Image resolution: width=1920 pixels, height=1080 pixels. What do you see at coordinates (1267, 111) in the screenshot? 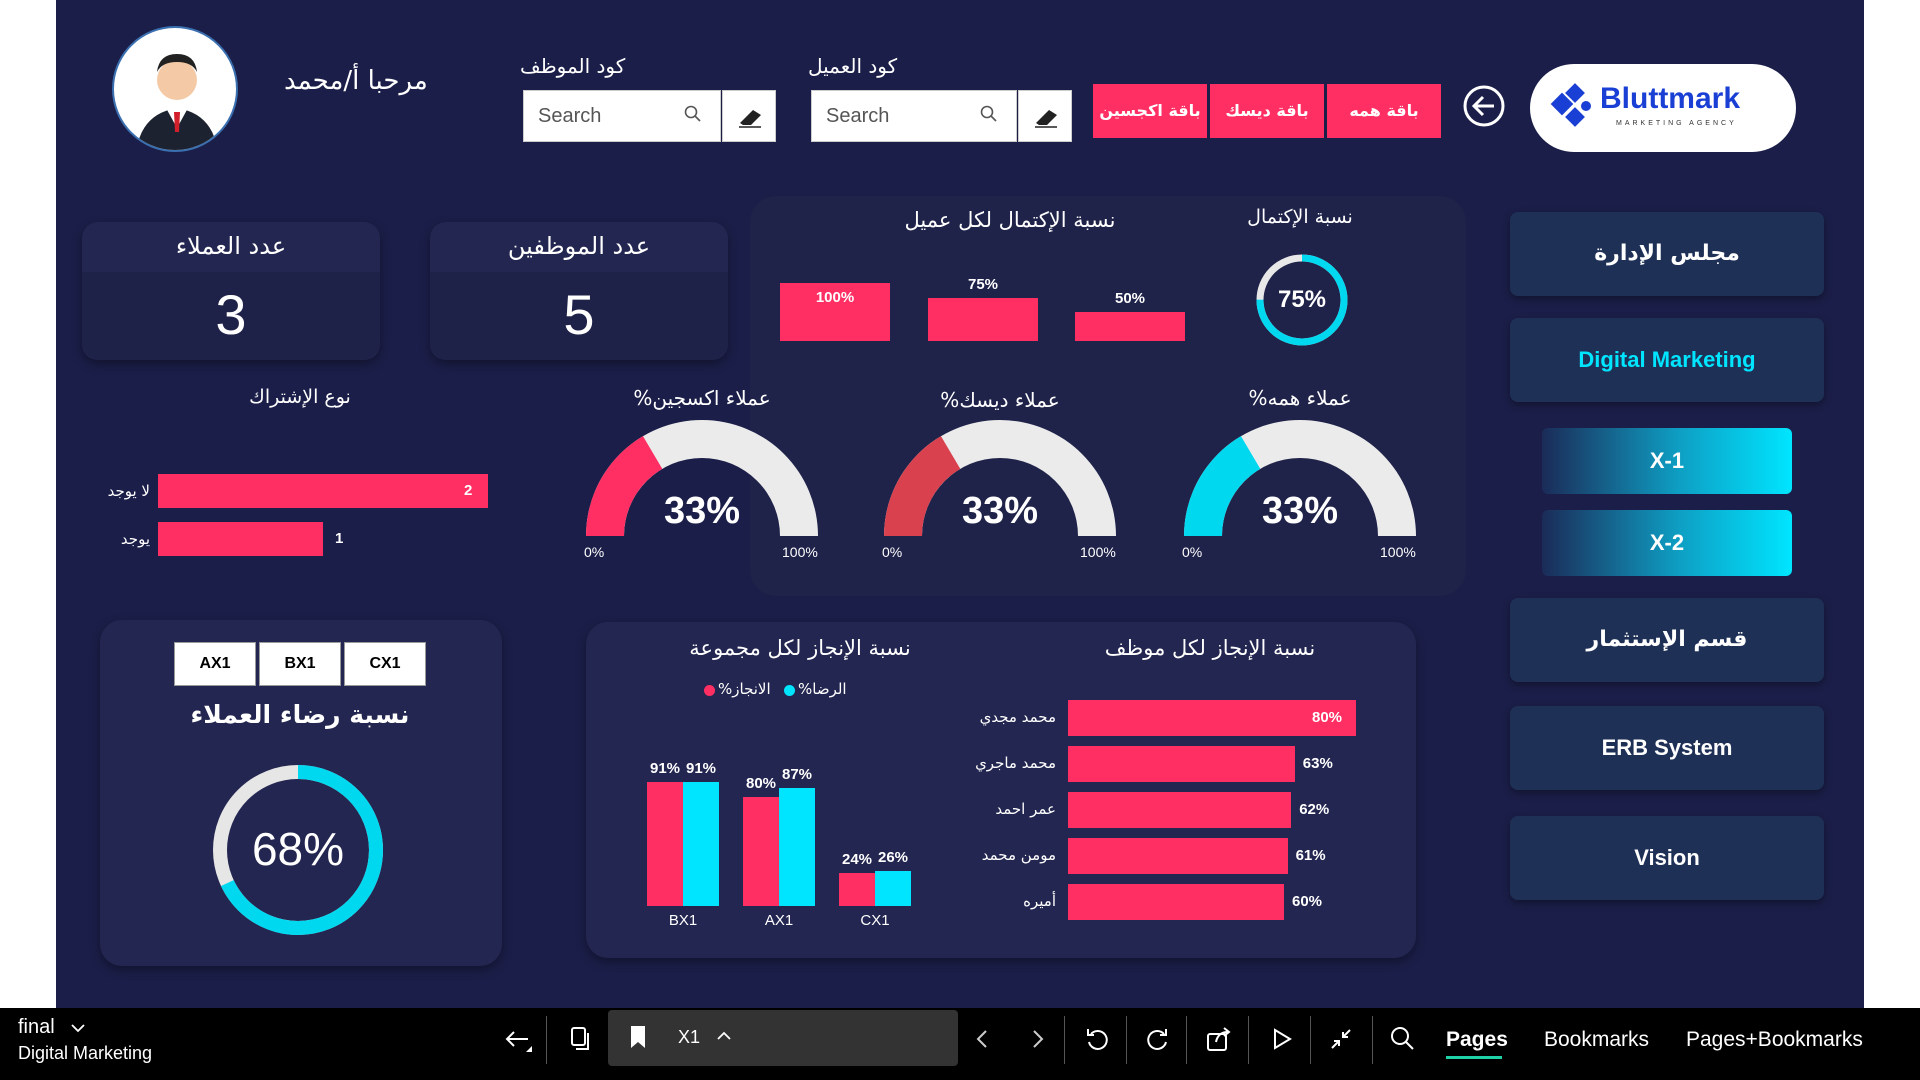
I see `package-disk-button: باقة ديسك` at bounding box center [1267, 111].